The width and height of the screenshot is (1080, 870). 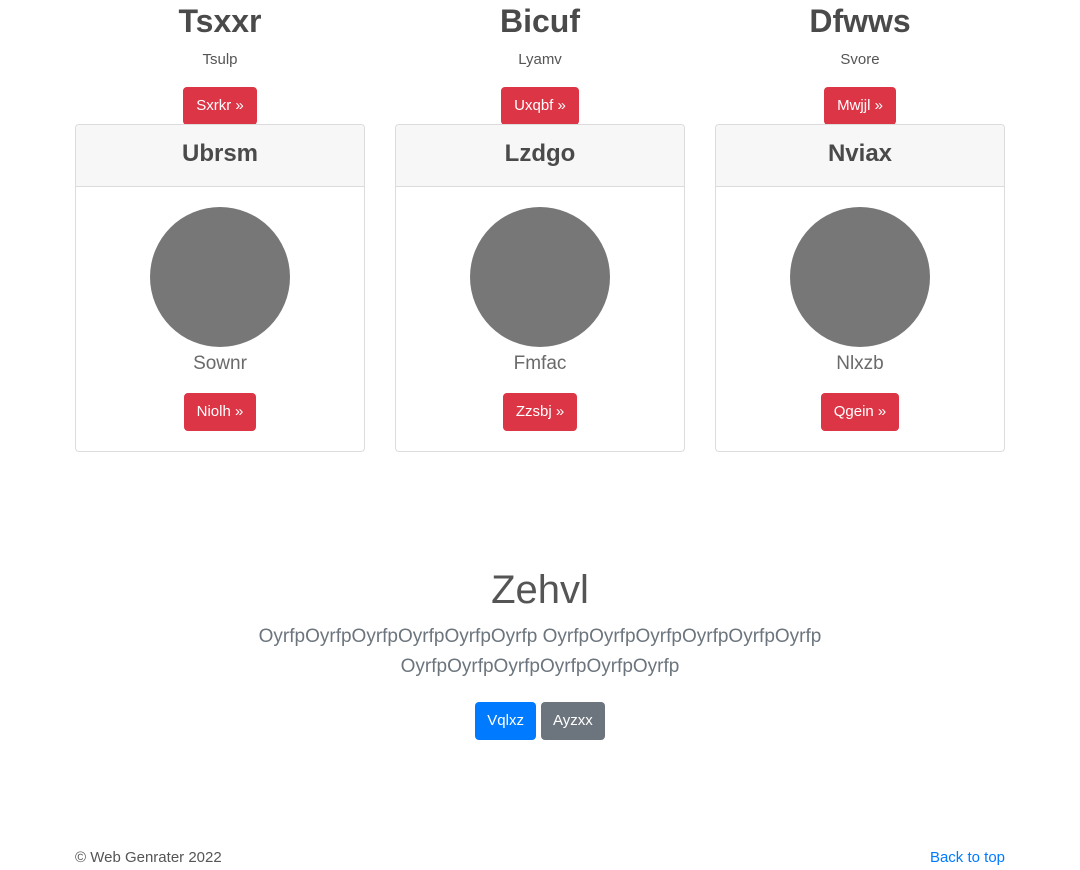 What do you see at coordinates (540, 590) in the screenshot?
I see `hero-title: Zehvl` at bounding box center [540, 590].